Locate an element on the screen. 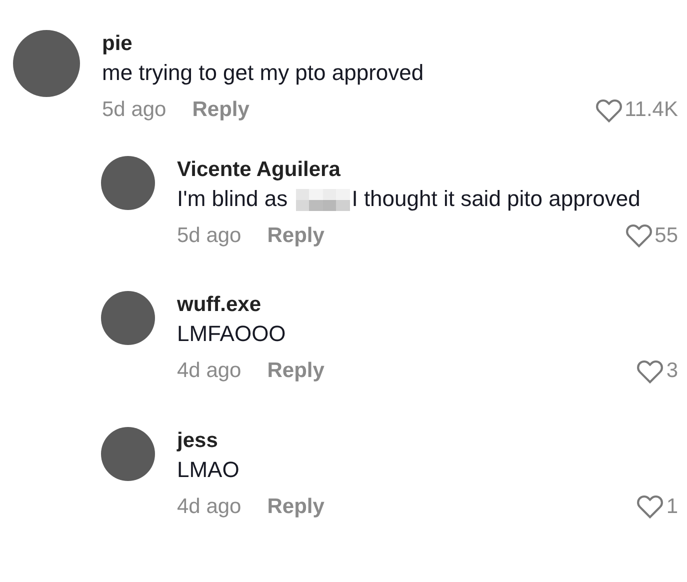  username: pie is located at coordinates (390, 44).